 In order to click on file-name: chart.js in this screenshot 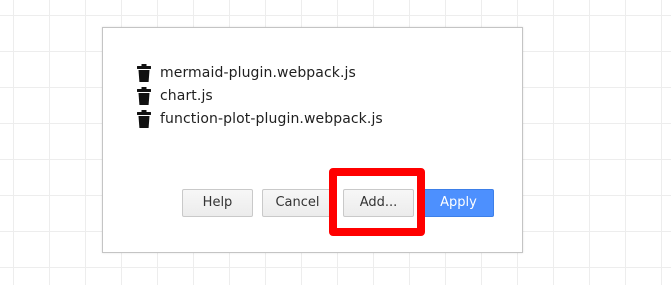, I will do `click(186, 95)`.